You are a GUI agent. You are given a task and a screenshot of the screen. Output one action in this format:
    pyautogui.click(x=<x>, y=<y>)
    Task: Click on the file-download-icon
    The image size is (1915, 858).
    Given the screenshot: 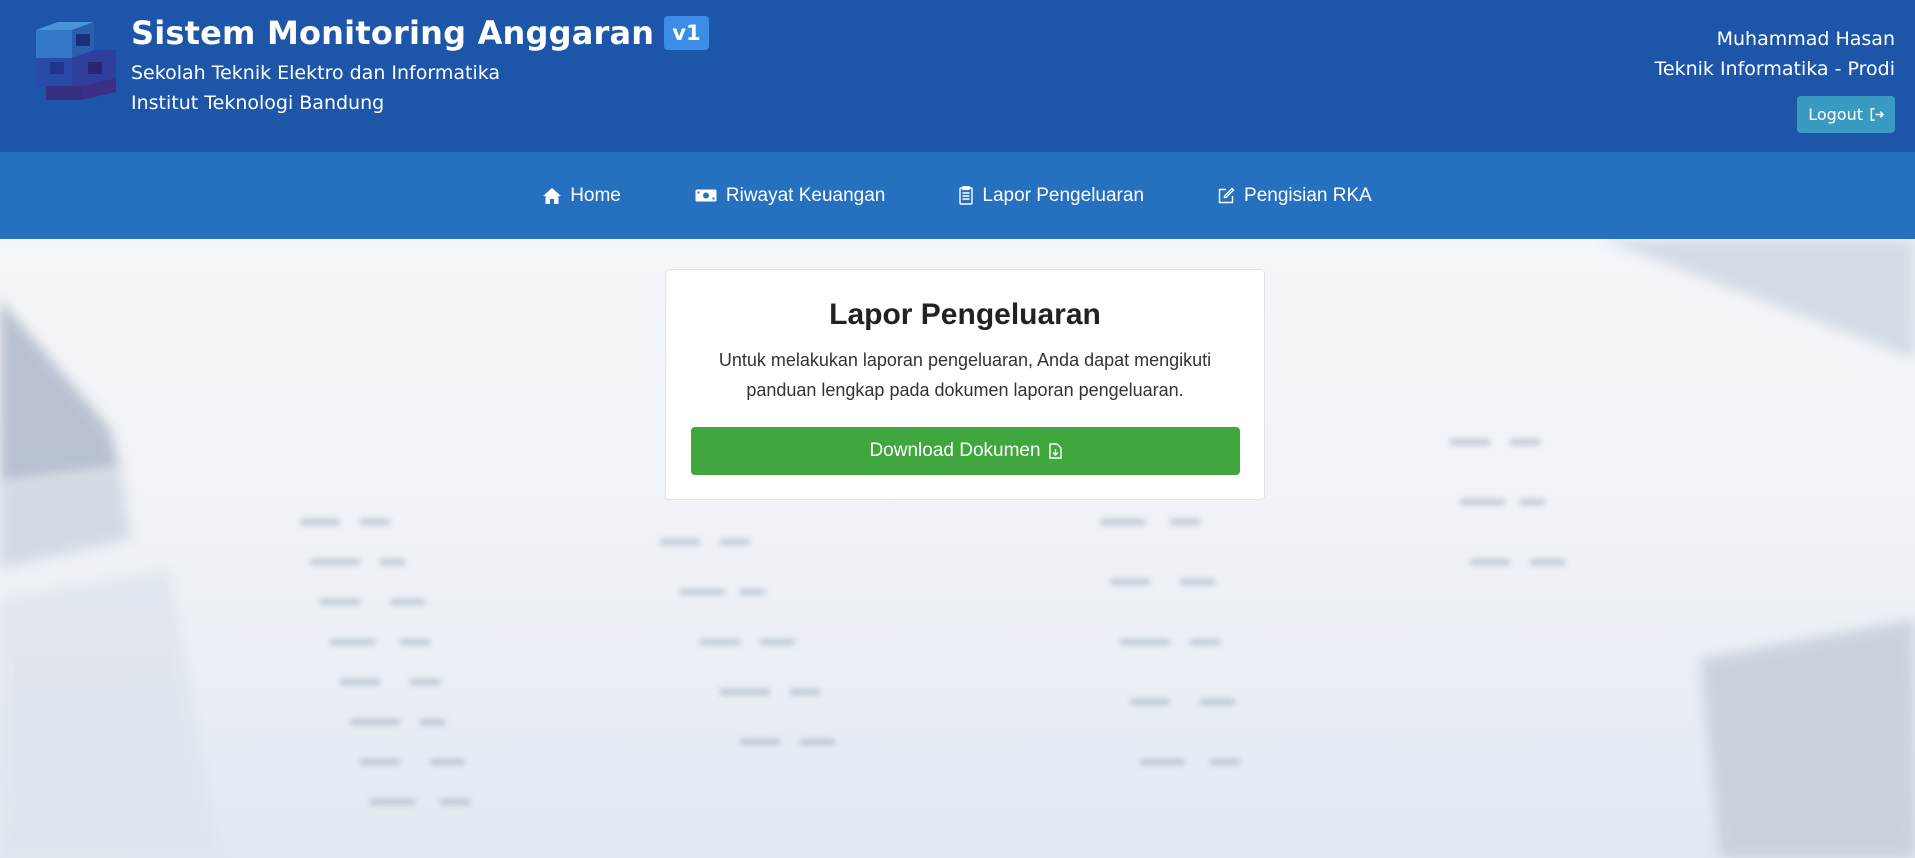 What is the action you would take?
    pyautogui.click(x=1055, y=451)
    